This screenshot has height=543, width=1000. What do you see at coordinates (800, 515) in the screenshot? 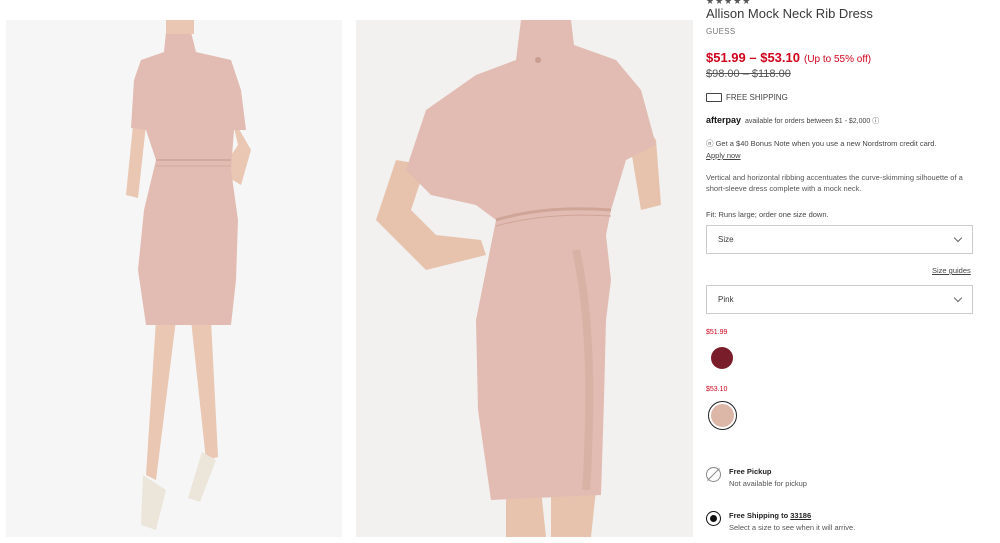
I see `zip-code-link: 33186` at bounding box center [800, 515].